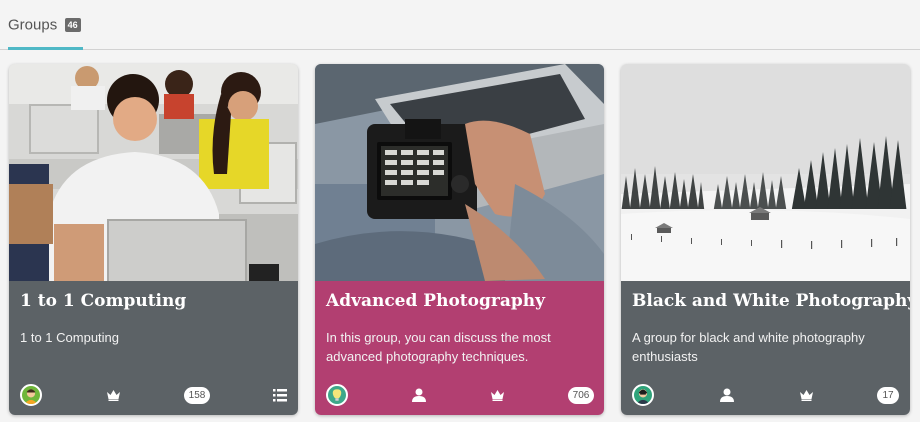  I want to click on member-count: 706, so click(581, 395).